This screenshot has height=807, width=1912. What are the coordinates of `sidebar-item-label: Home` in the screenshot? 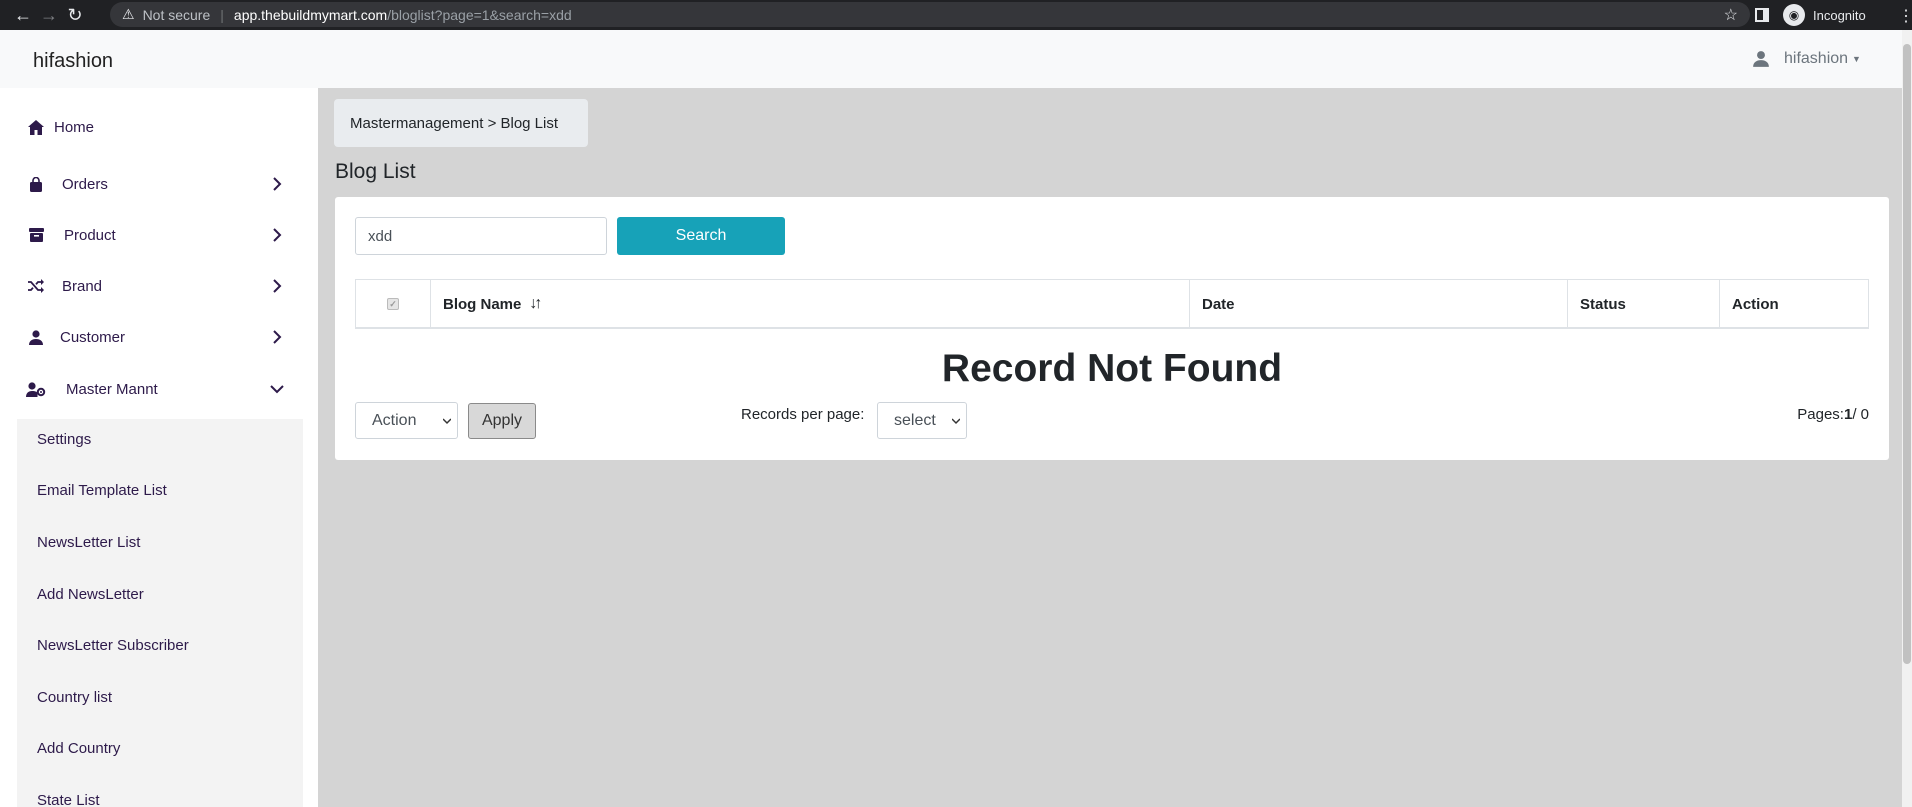 It's located at (74, 127).